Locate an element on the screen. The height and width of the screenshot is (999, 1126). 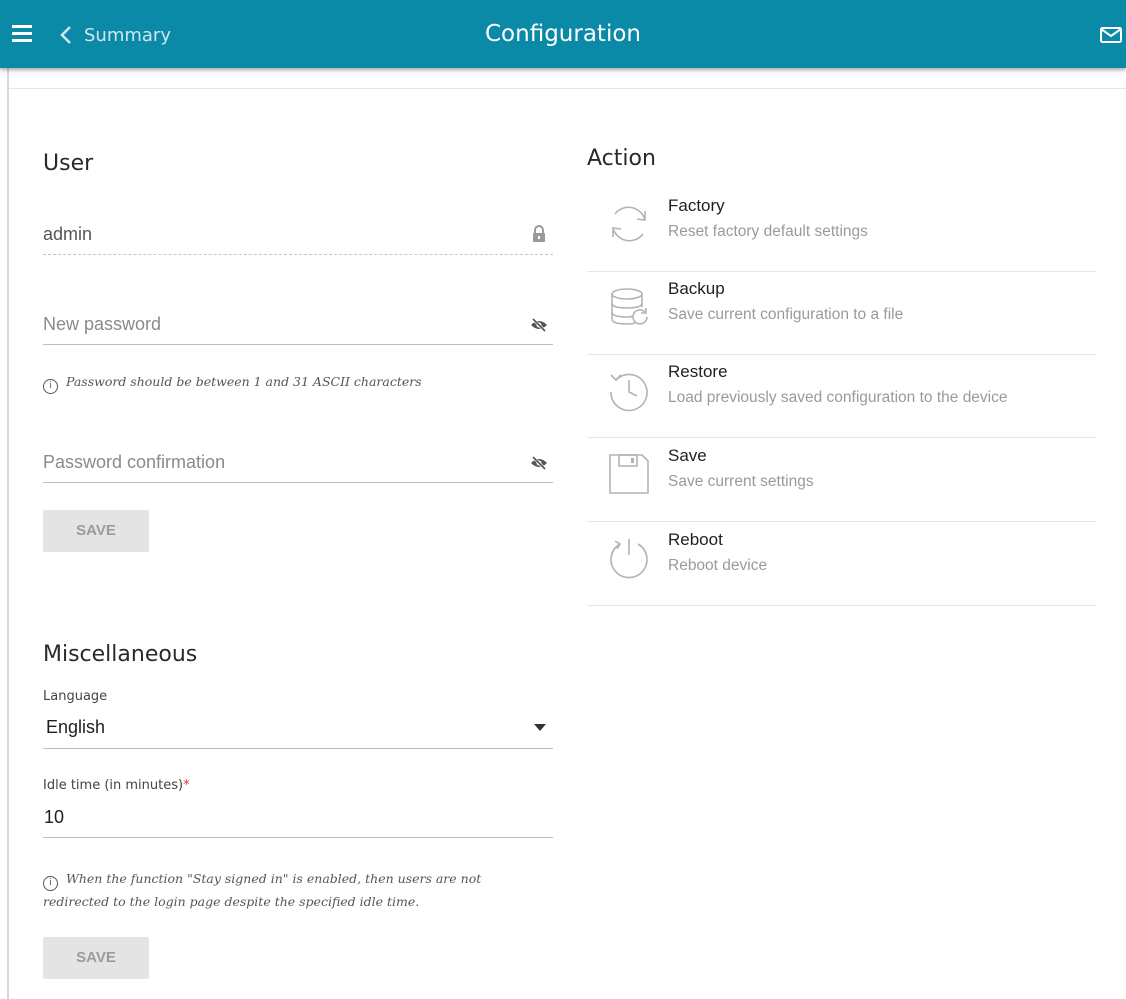
password-confirmation-field: Password confirmation is located at coordinates (298, 466).